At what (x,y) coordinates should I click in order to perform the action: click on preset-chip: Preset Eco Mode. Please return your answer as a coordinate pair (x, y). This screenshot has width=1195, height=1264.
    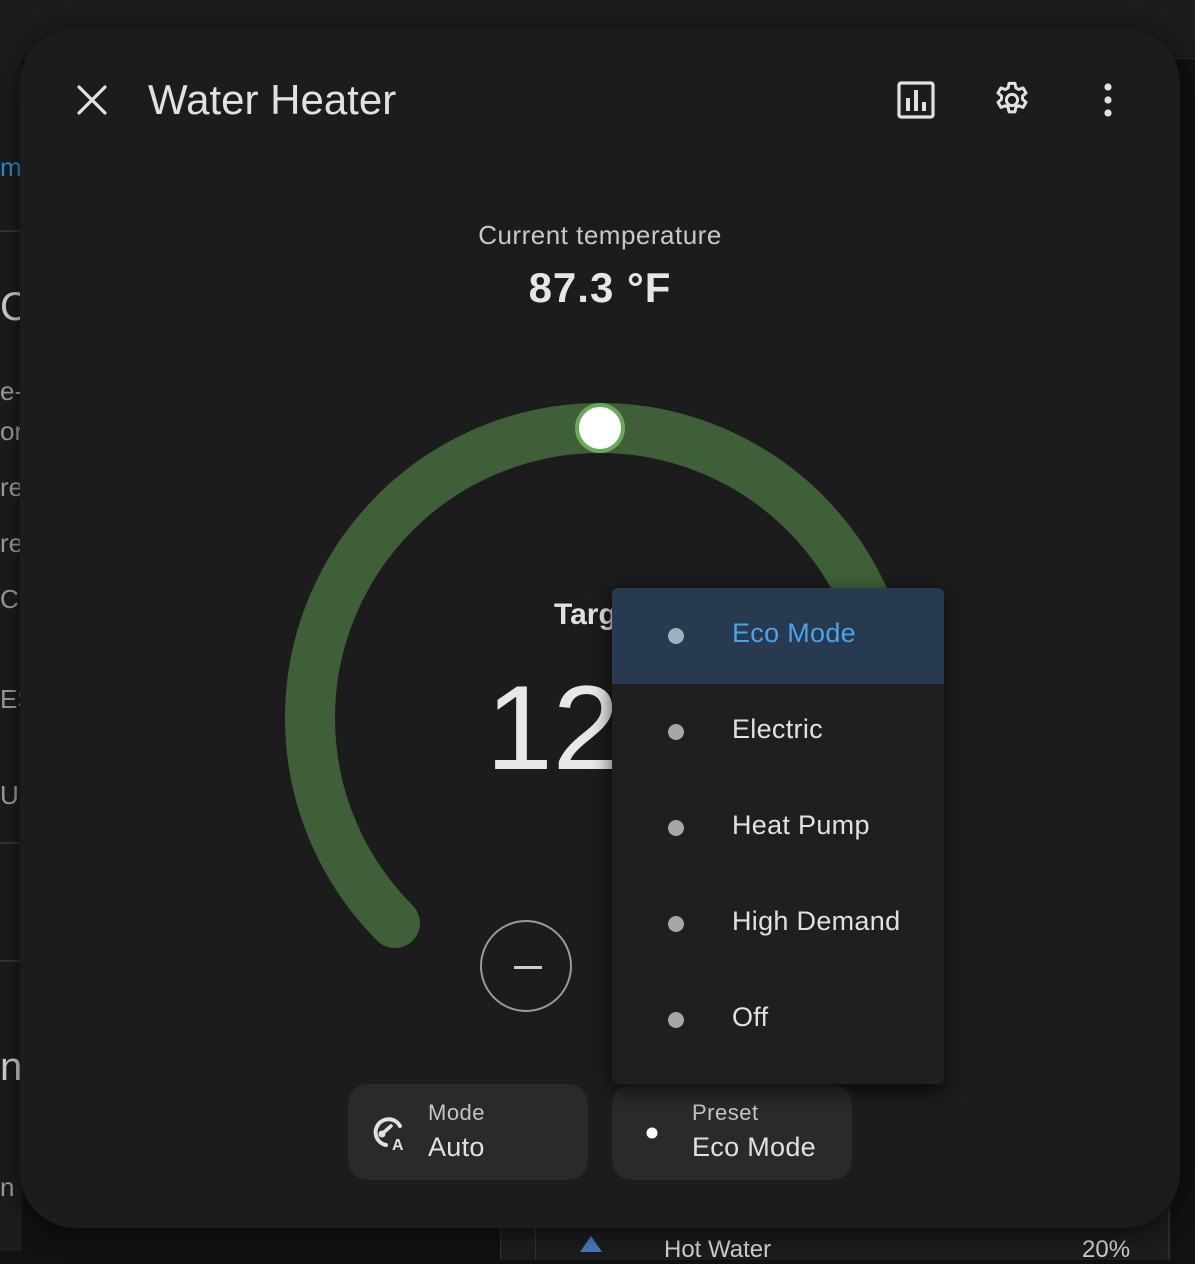
    Looking at the image, I should click on (732, 1132).